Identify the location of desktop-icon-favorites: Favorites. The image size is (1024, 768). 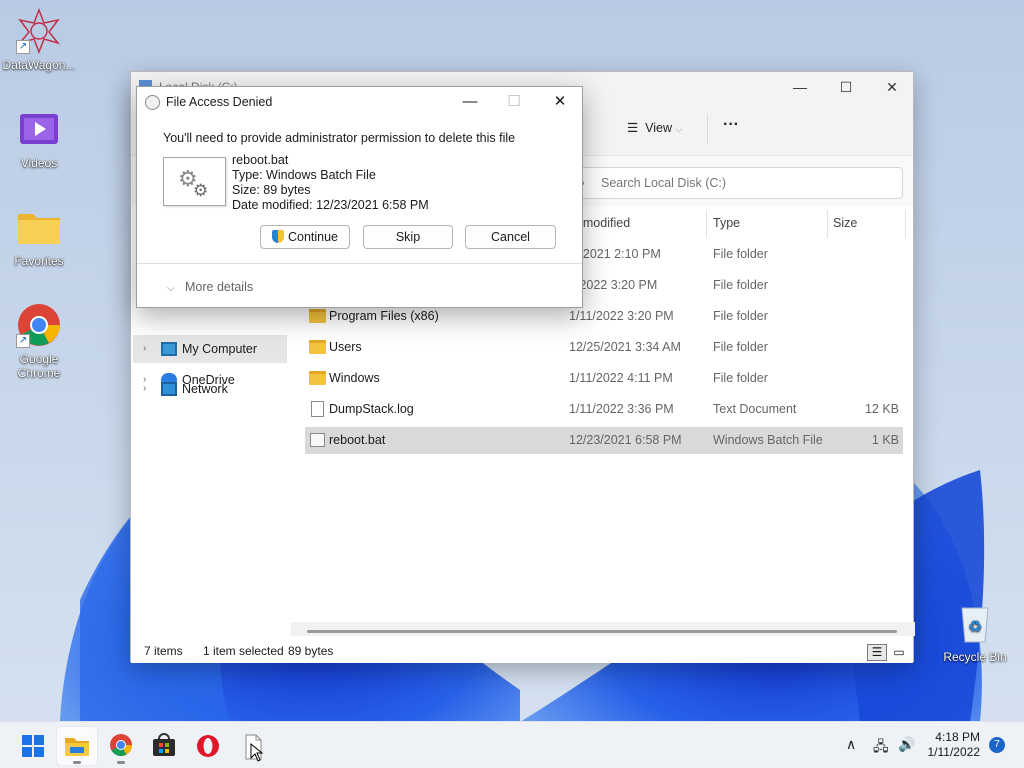
(39, 236).